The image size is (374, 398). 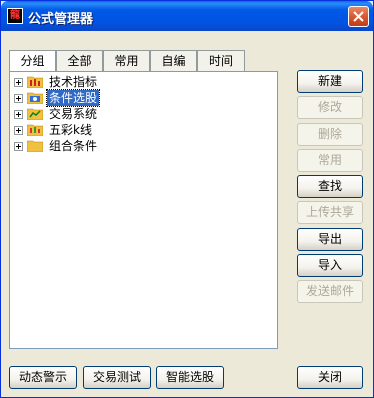 What do you see at coordinates (330, 186) in the screenshot?
I see `find-button: 查找` at bounding box center [330, 186].